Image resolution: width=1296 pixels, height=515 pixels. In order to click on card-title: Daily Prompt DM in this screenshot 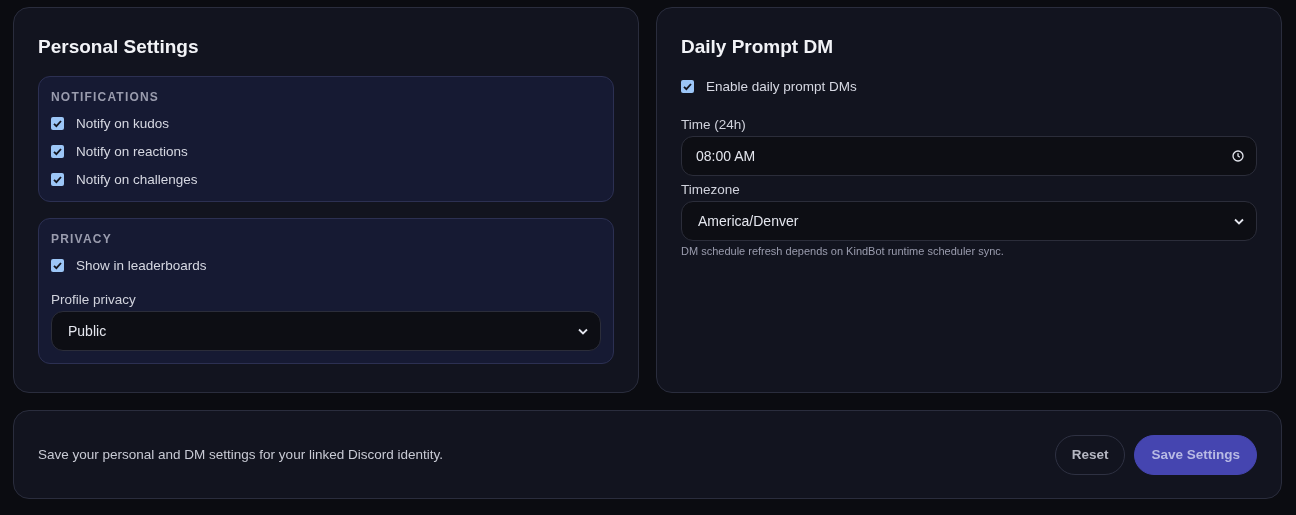, I will do `click(758, 47)`.